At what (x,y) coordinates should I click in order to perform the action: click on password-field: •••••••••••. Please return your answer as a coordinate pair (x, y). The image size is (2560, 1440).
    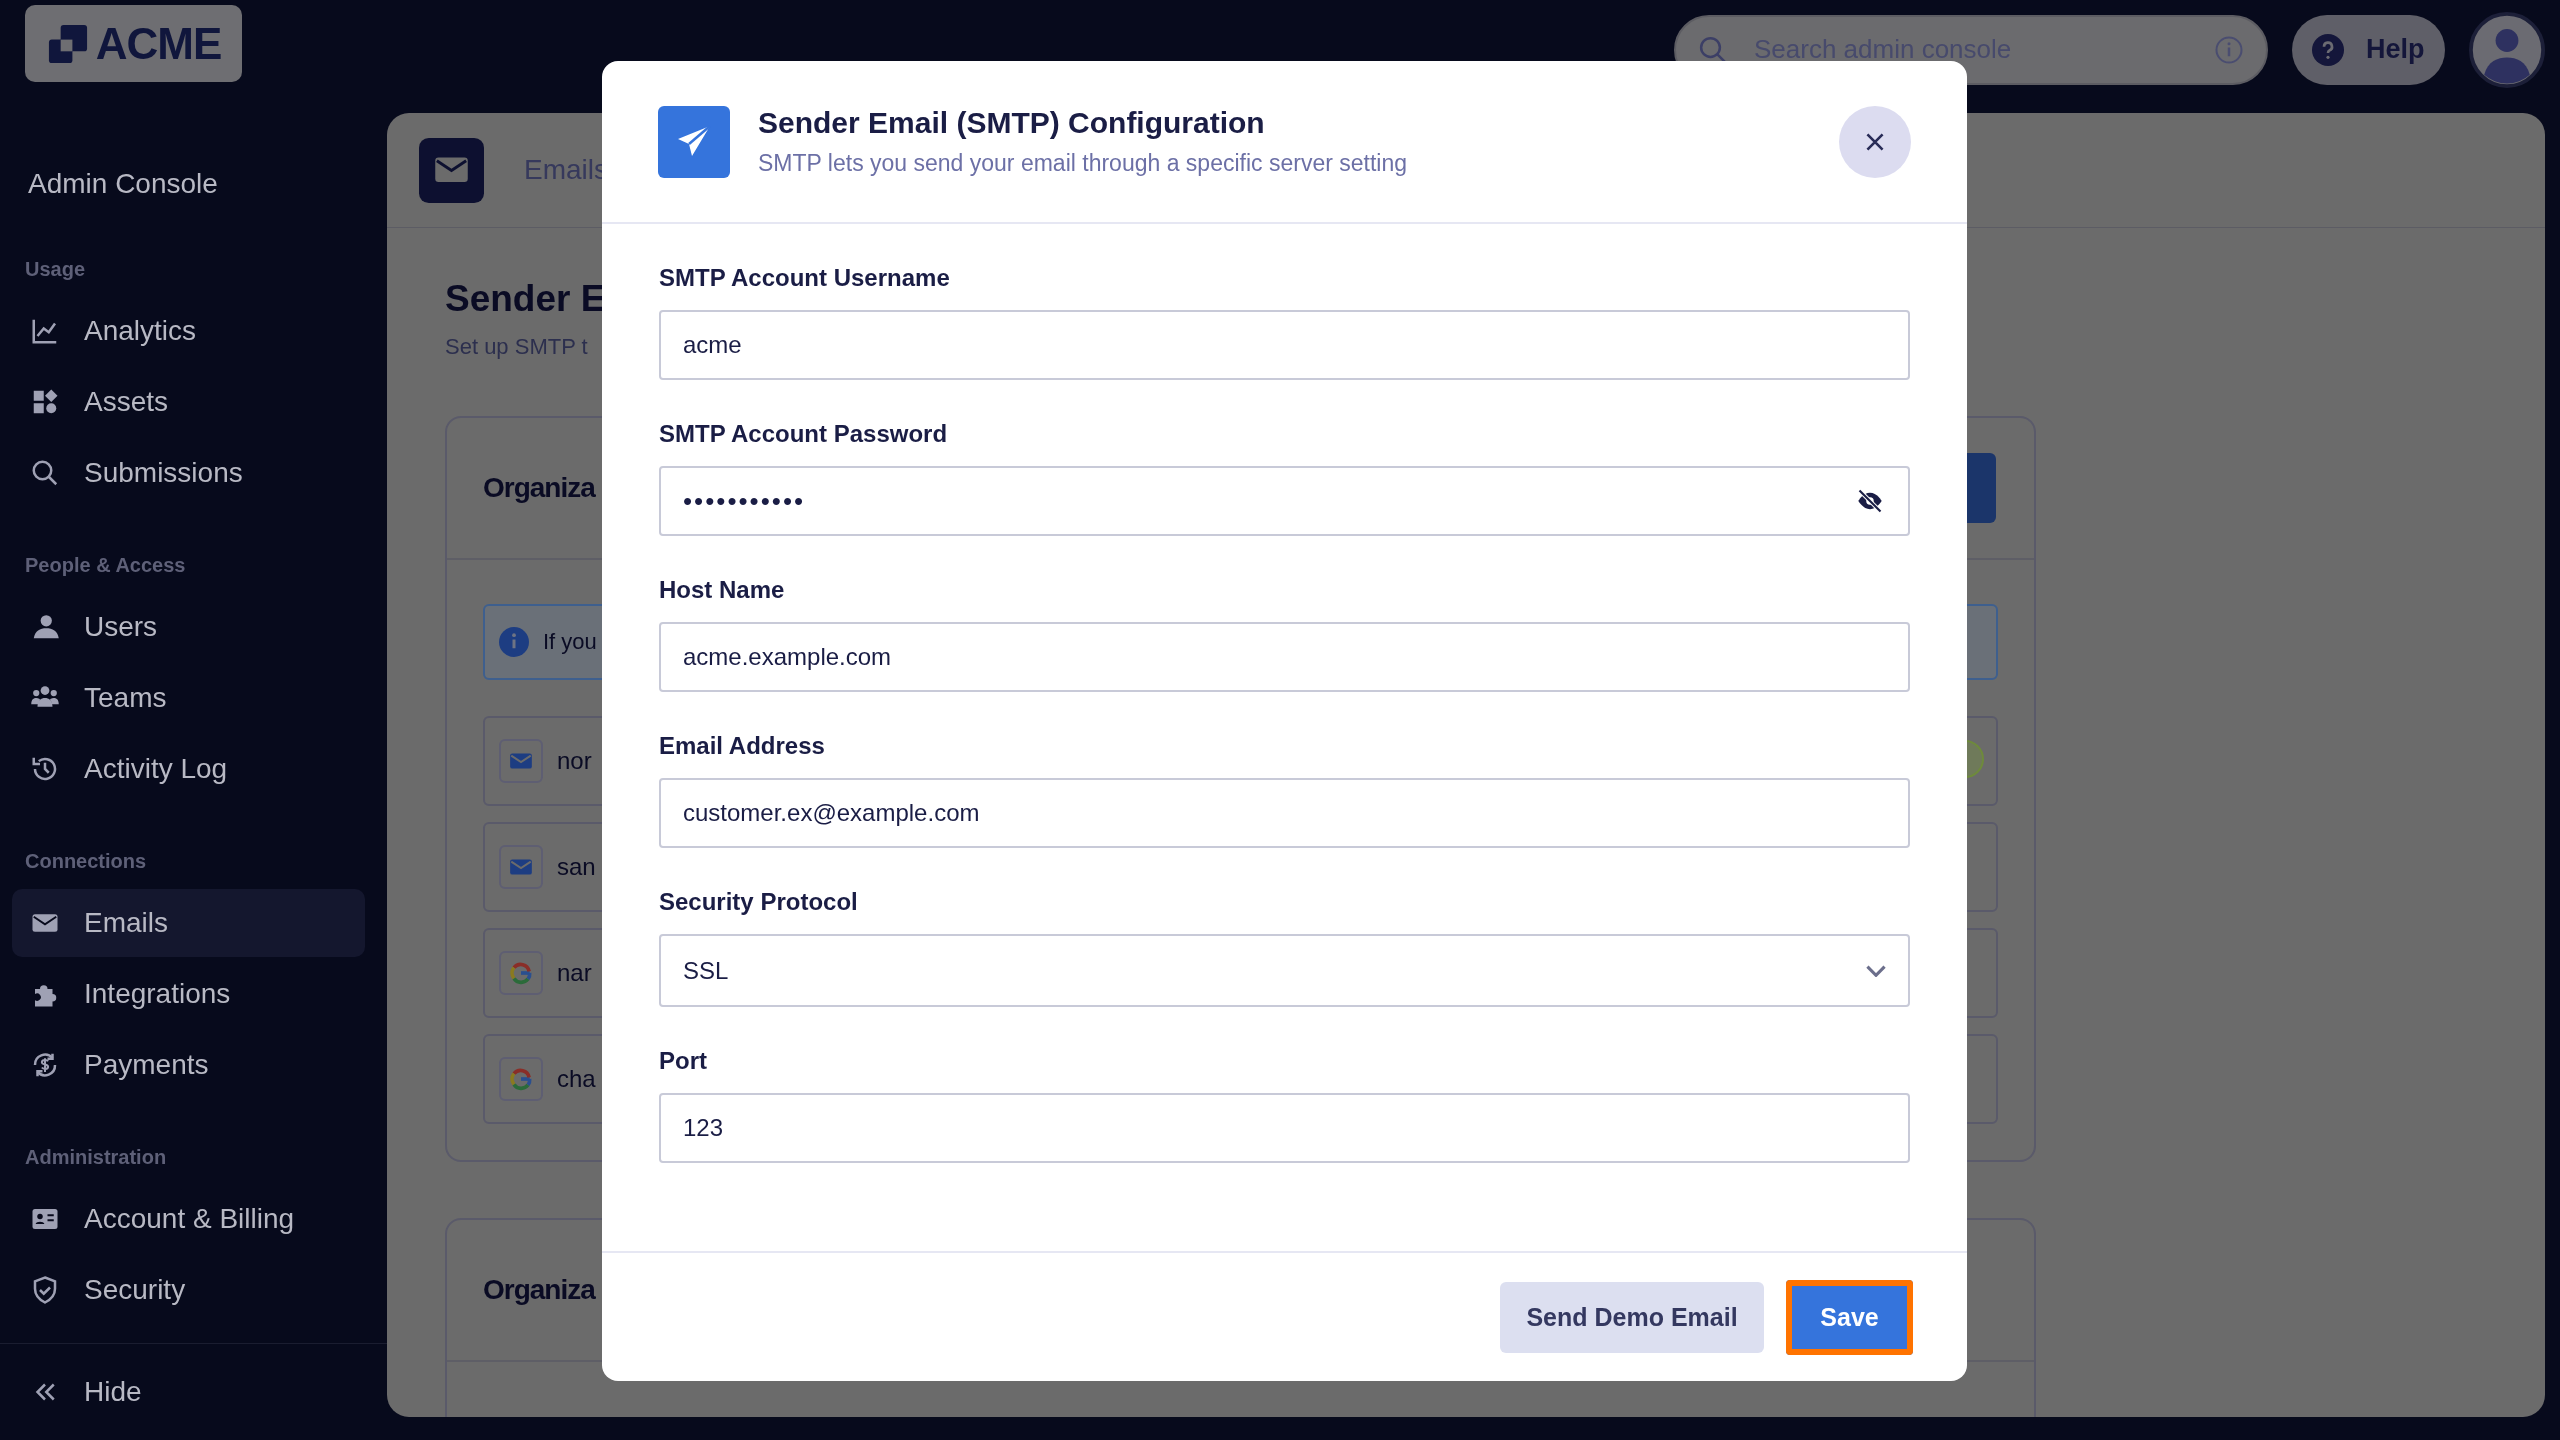
    Looking at the image, I should click on (1284, 501).